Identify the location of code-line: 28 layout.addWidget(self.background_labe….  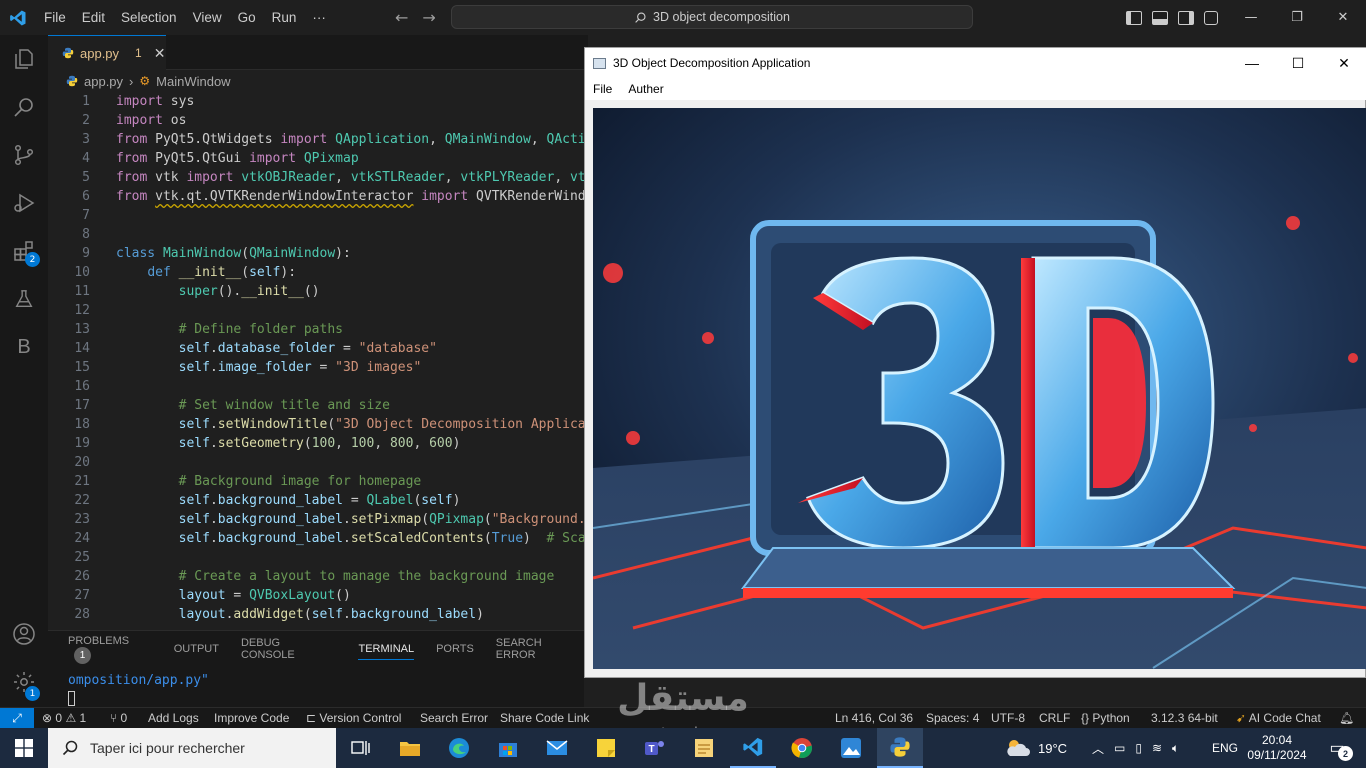
(316, 614).